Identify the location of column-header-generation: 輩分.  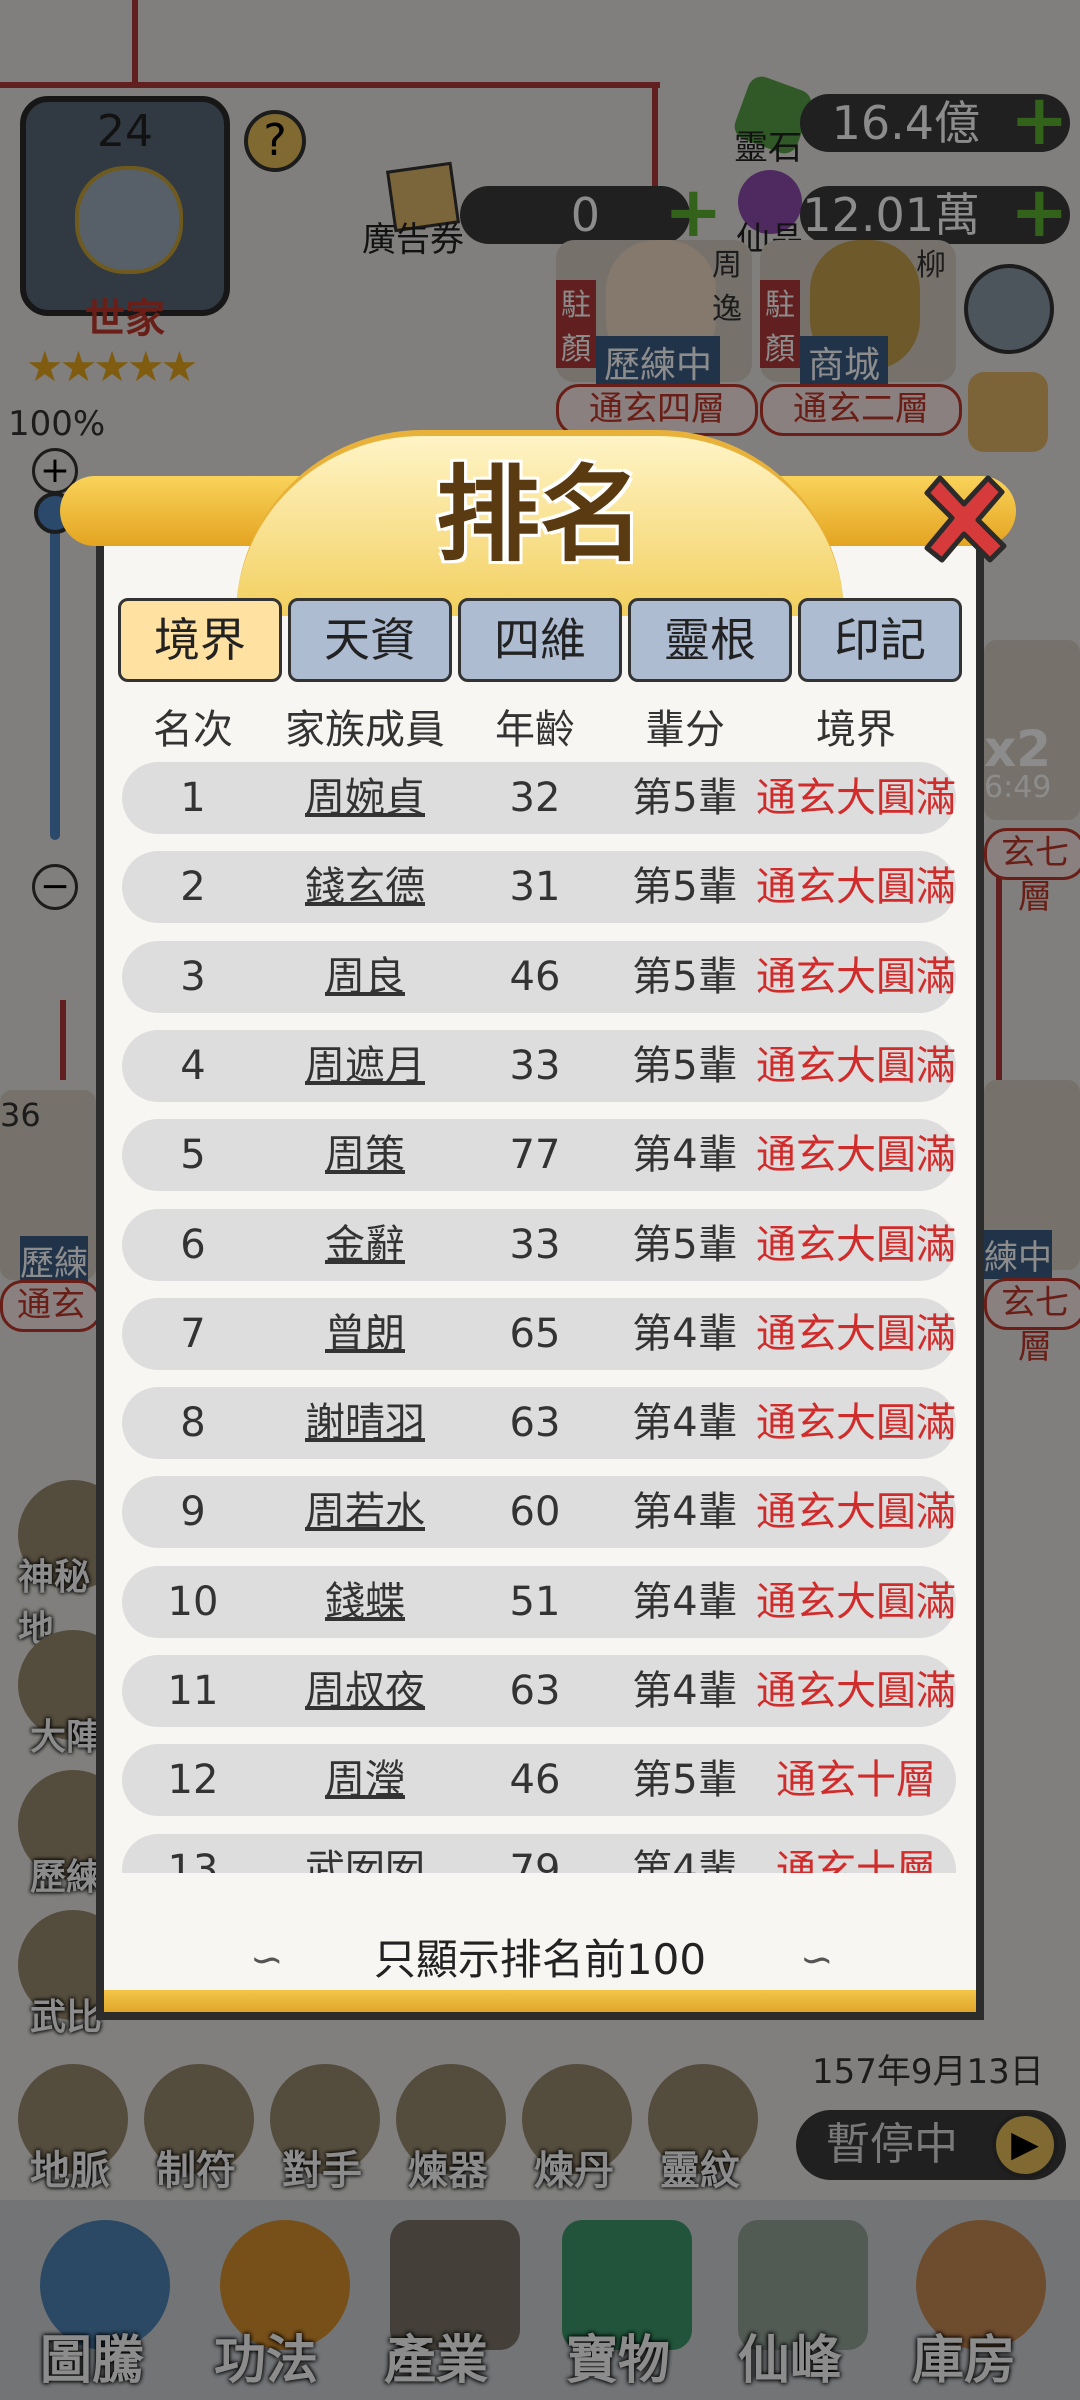
(685, 730).